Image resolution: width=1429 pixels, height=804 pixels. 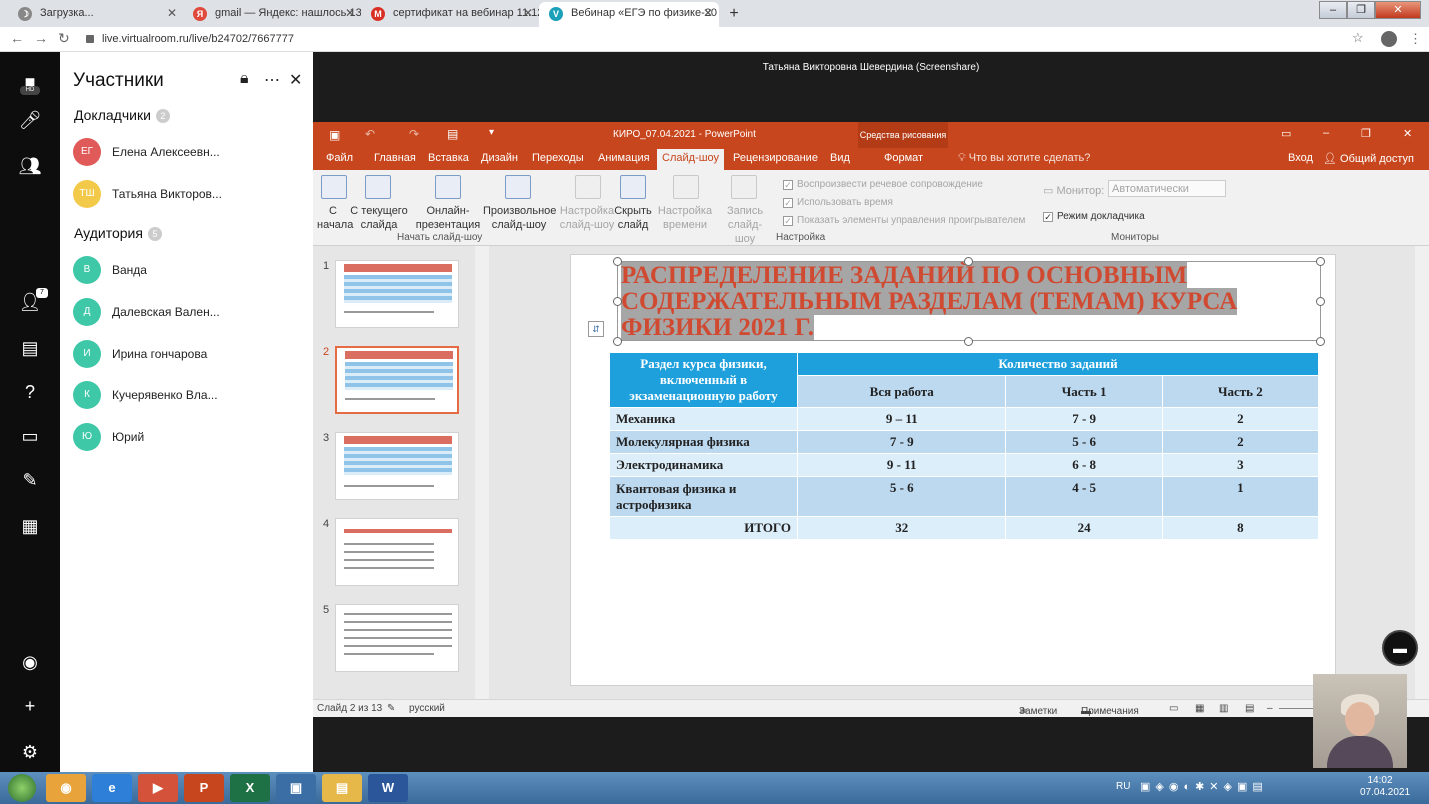 What do you see at coordinates (30, 706) in the screenshot?
I see `add-user-icon: +` at bounding box center [30, 706].